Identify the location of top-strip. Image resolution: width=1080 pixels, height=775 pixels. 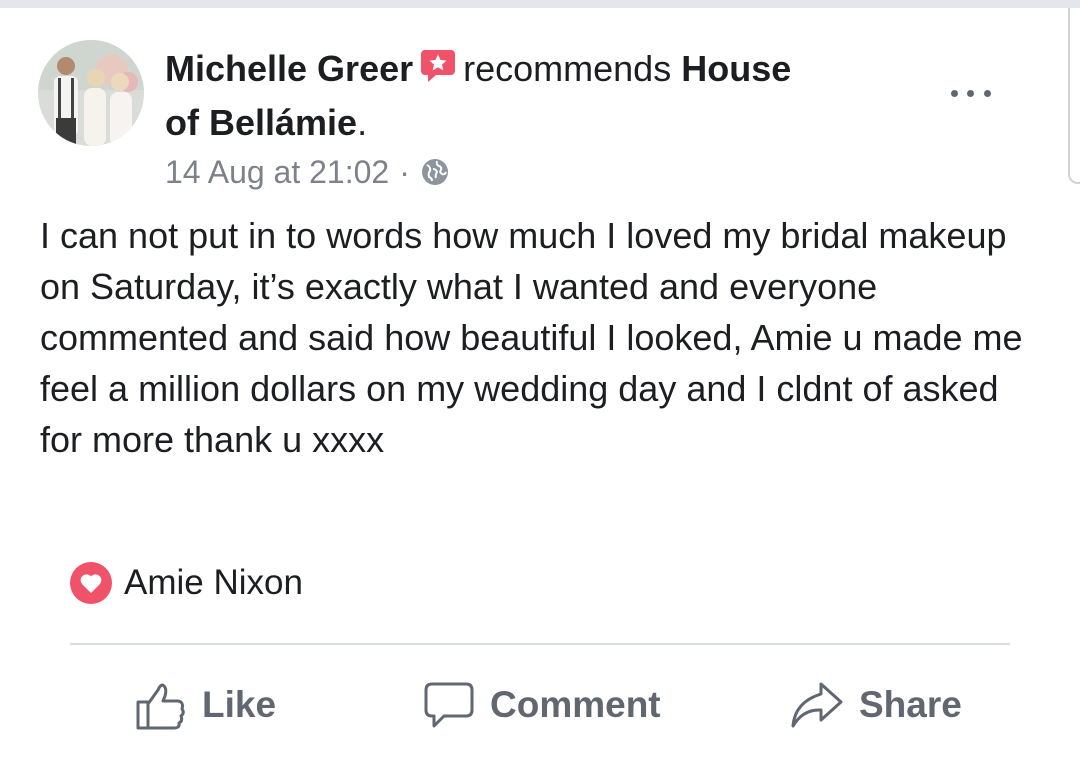
(540, 4).